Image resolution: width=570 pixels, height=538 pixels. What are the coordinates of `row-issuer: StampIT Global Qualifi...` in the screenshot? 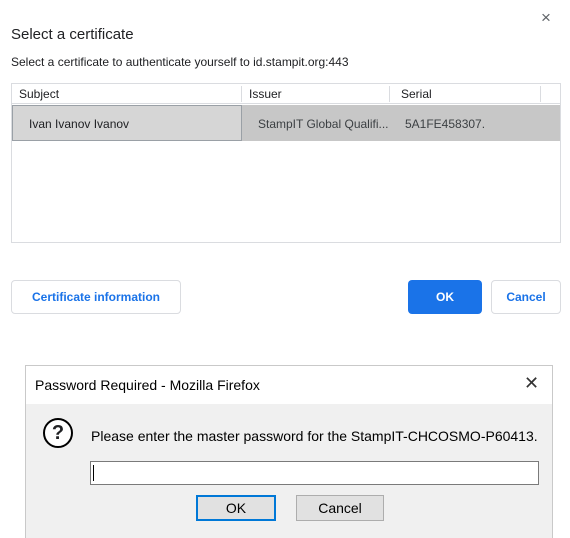 It's located at (323, 124).